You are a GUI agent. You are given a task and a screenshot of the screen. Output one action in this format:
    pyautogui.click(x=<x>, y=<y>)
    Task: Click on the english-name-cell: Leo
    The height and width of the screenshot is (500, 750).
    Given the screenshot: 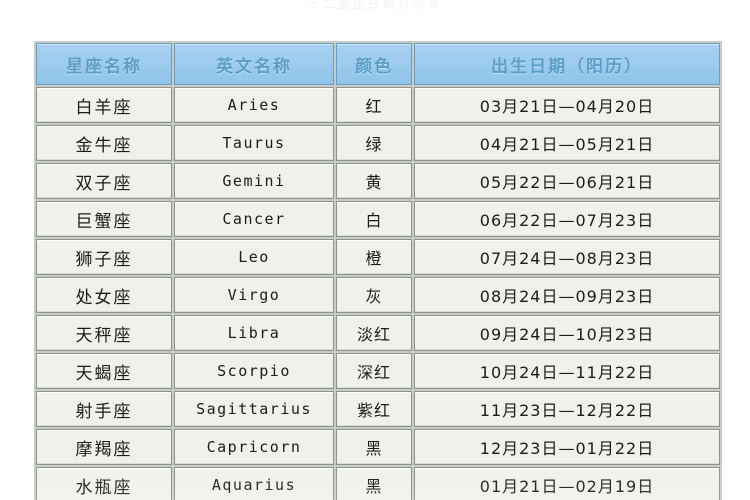 What is the action you would take?
    pyautogui.click(x=254, y=257)
    